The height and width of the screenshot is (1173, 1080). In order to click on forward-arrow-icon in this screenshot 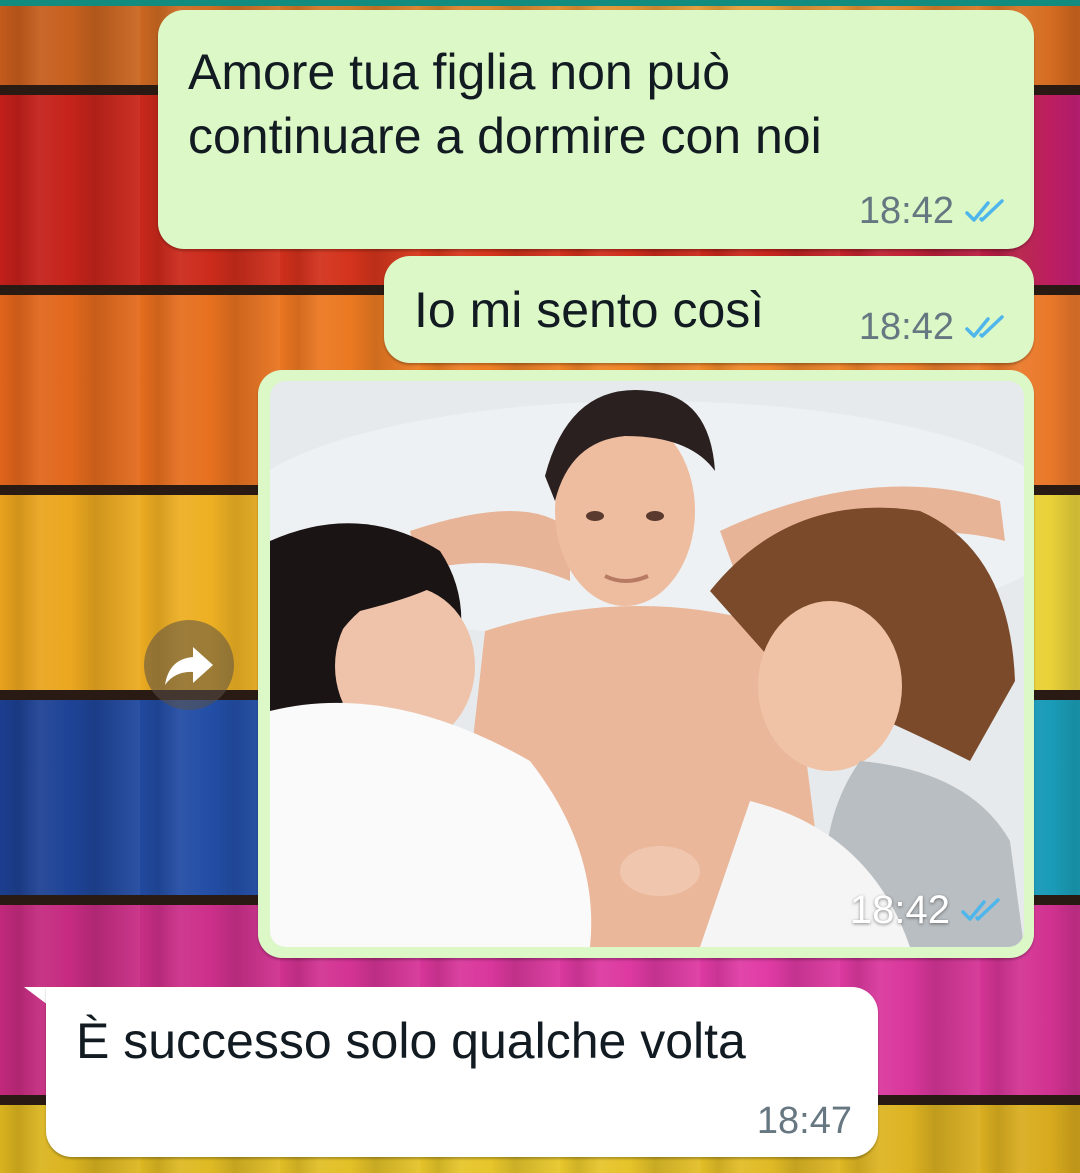, I will do `click(189, 666)`.